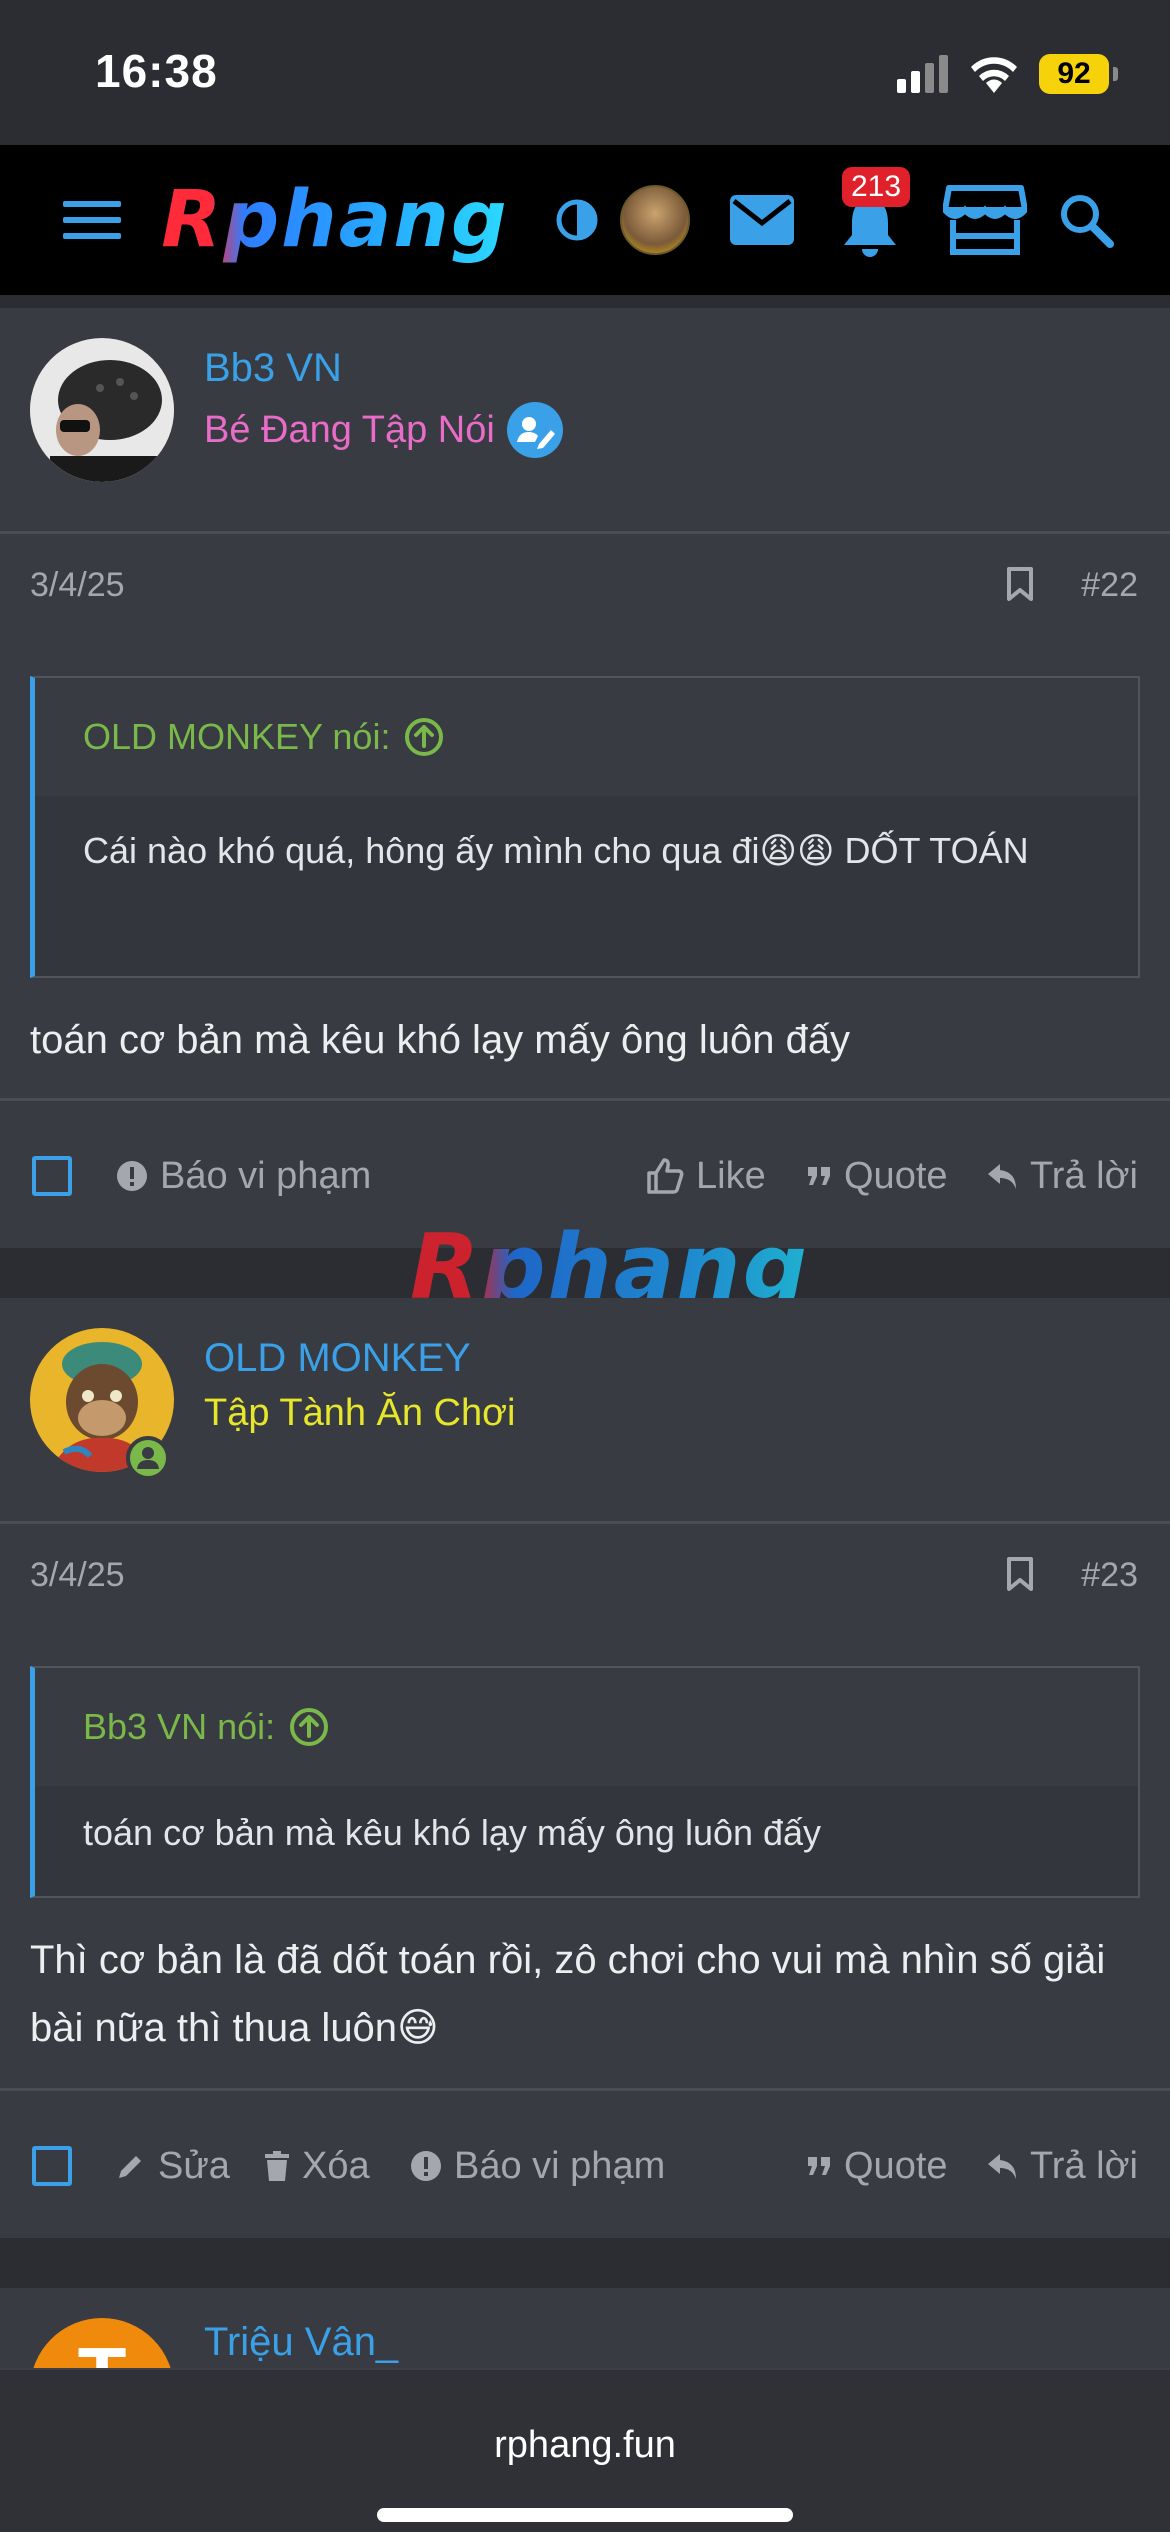 The height and width of the screenshot is (2532, 1170). What do you see at coordinates (156, 71) in the screenshot?
I see `status-time: 16:38` at bounding box center [156, 71].